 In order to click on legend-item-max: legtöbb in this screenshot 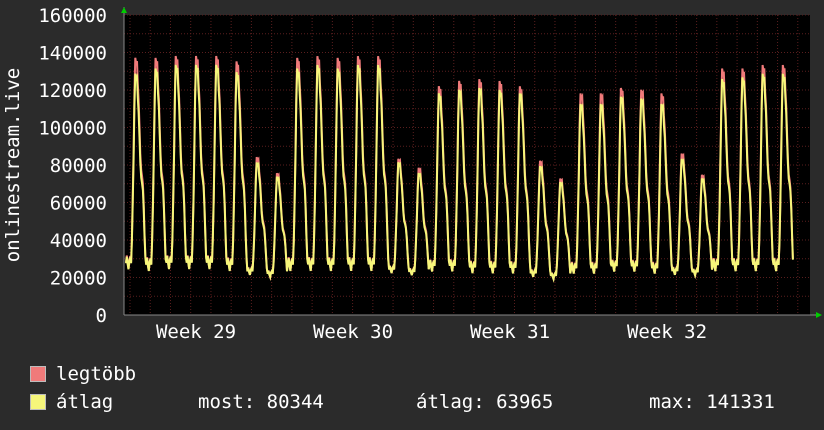, I will do `click(83, 374)`.